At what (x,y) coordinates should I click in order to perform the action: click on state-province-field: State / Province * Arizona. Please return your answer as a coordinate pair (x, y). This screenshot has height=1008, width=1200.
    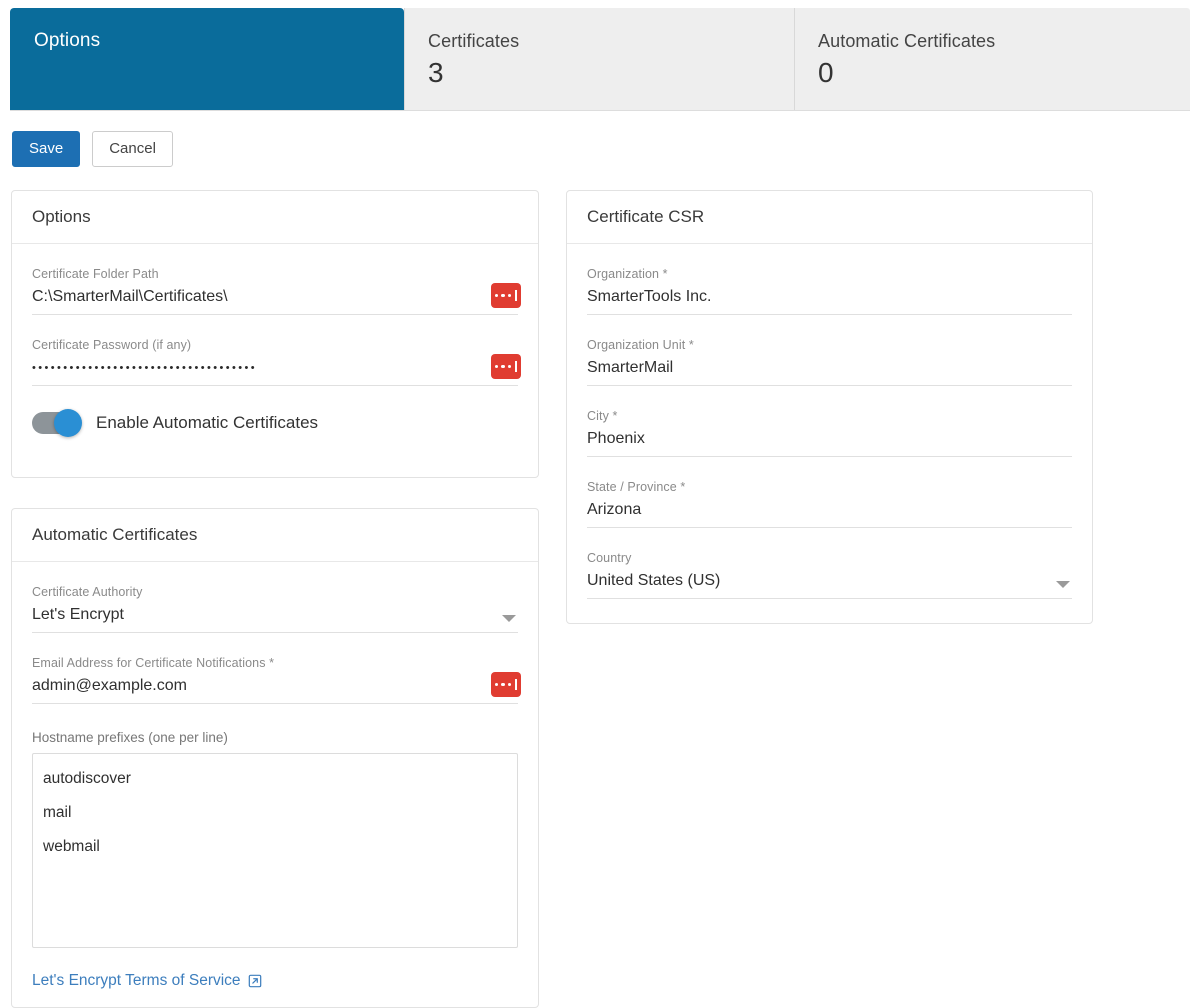
    Looking at the image, I should click on (829, 503).